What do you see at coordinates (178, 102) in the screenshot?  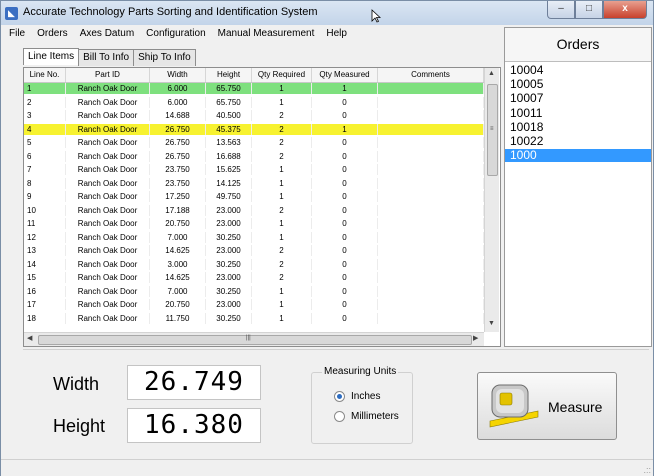 I see `cell-width: 6.000` at bounding box center [178, 102].